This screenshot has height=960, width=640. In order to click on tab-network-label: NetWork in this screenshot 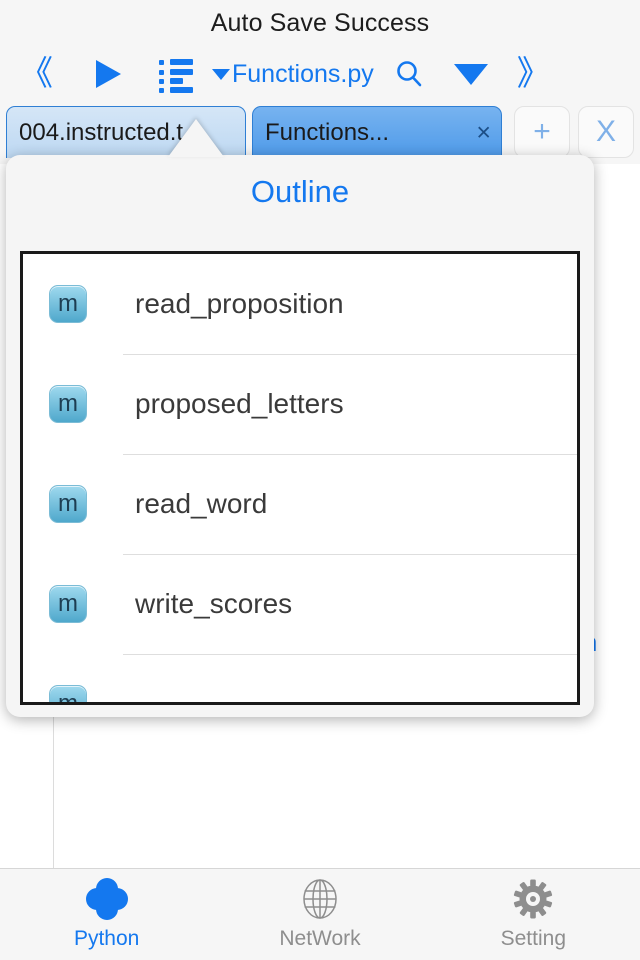, I will do `click(320, 938)`.